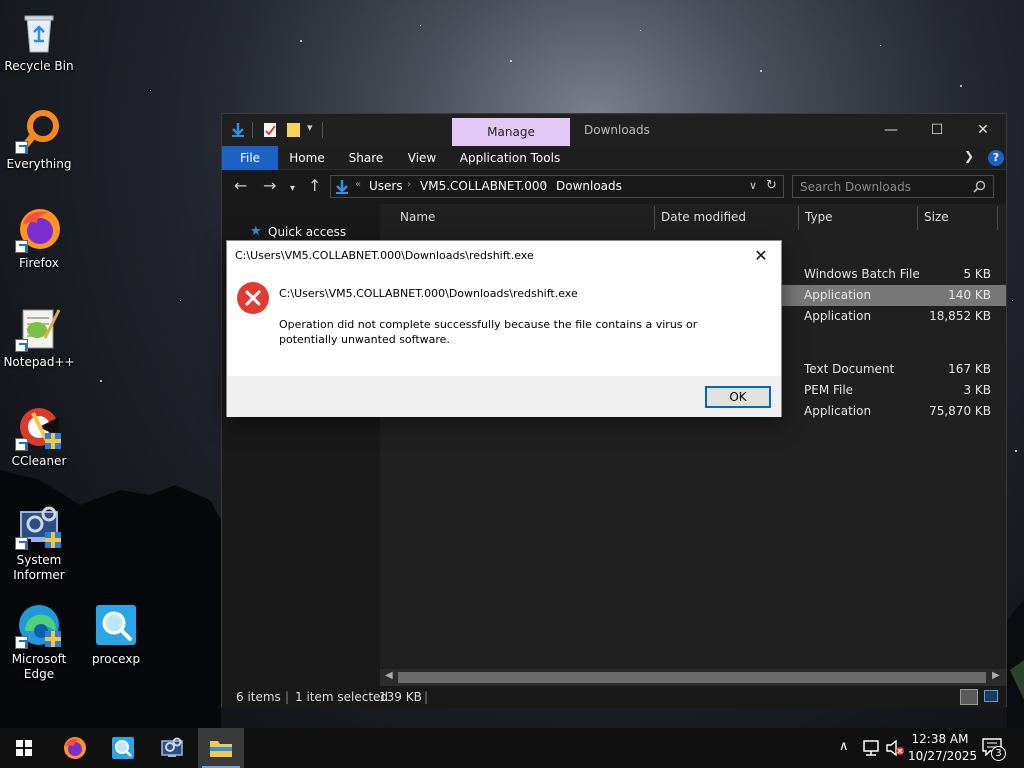 This screenshot has width=1024, height=768. Describe the element at coordinates (358, 184) in the screenshot. I see `breadcrumb-overflow-icon: «` at that location.